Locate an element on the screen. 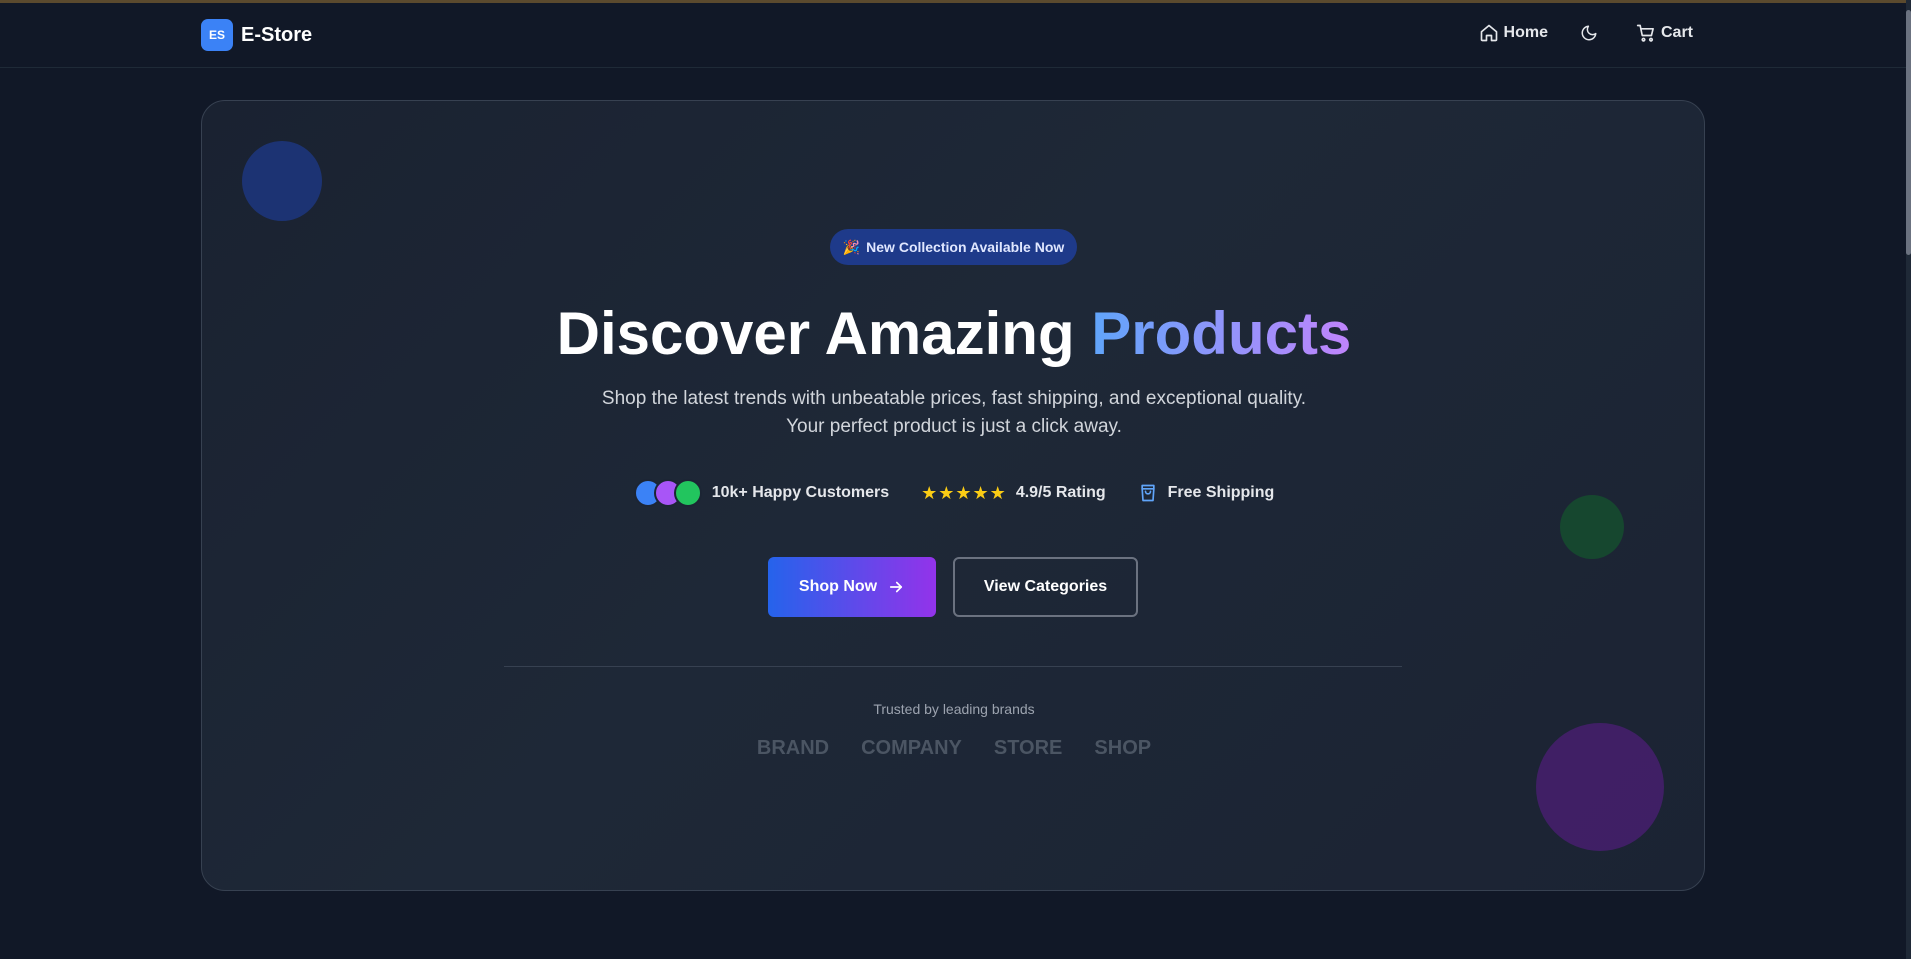 This screenshot has height=959, width=1911. logo: ES E-Store is located at coordinates (256, 35).